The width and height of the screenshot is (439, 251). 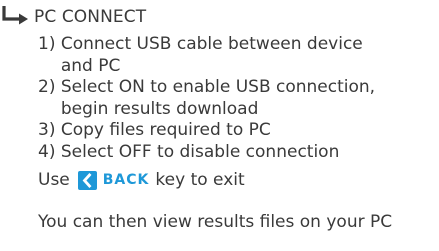 I want to click on list-item: 4) Select OFF to disable connection, so click(x=222, y=153).